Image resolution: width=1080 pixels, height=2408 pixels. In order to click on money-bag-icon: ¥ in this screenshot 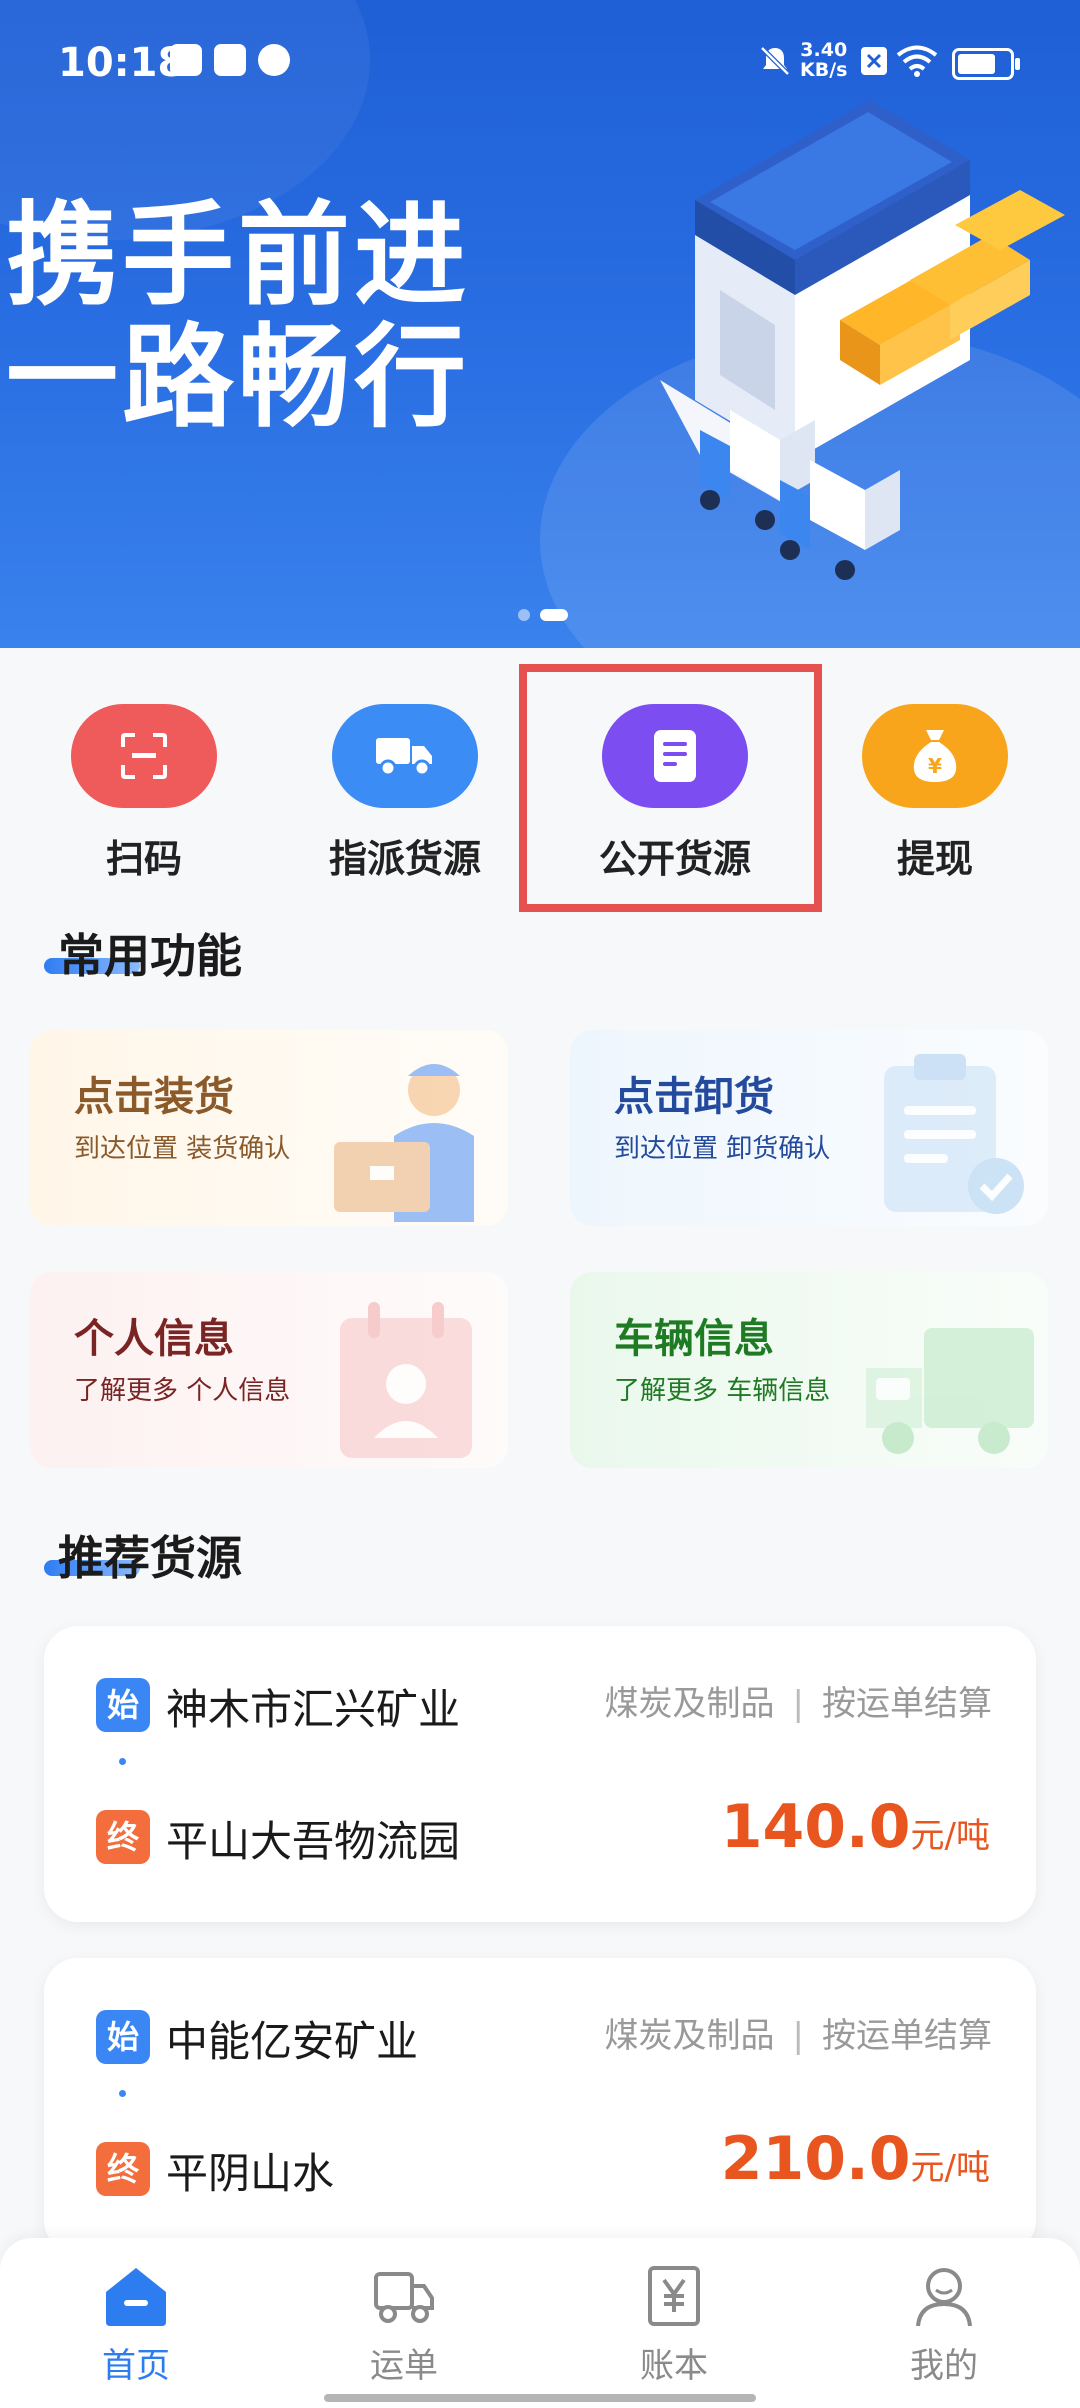, I will do `click(935, 756)`.